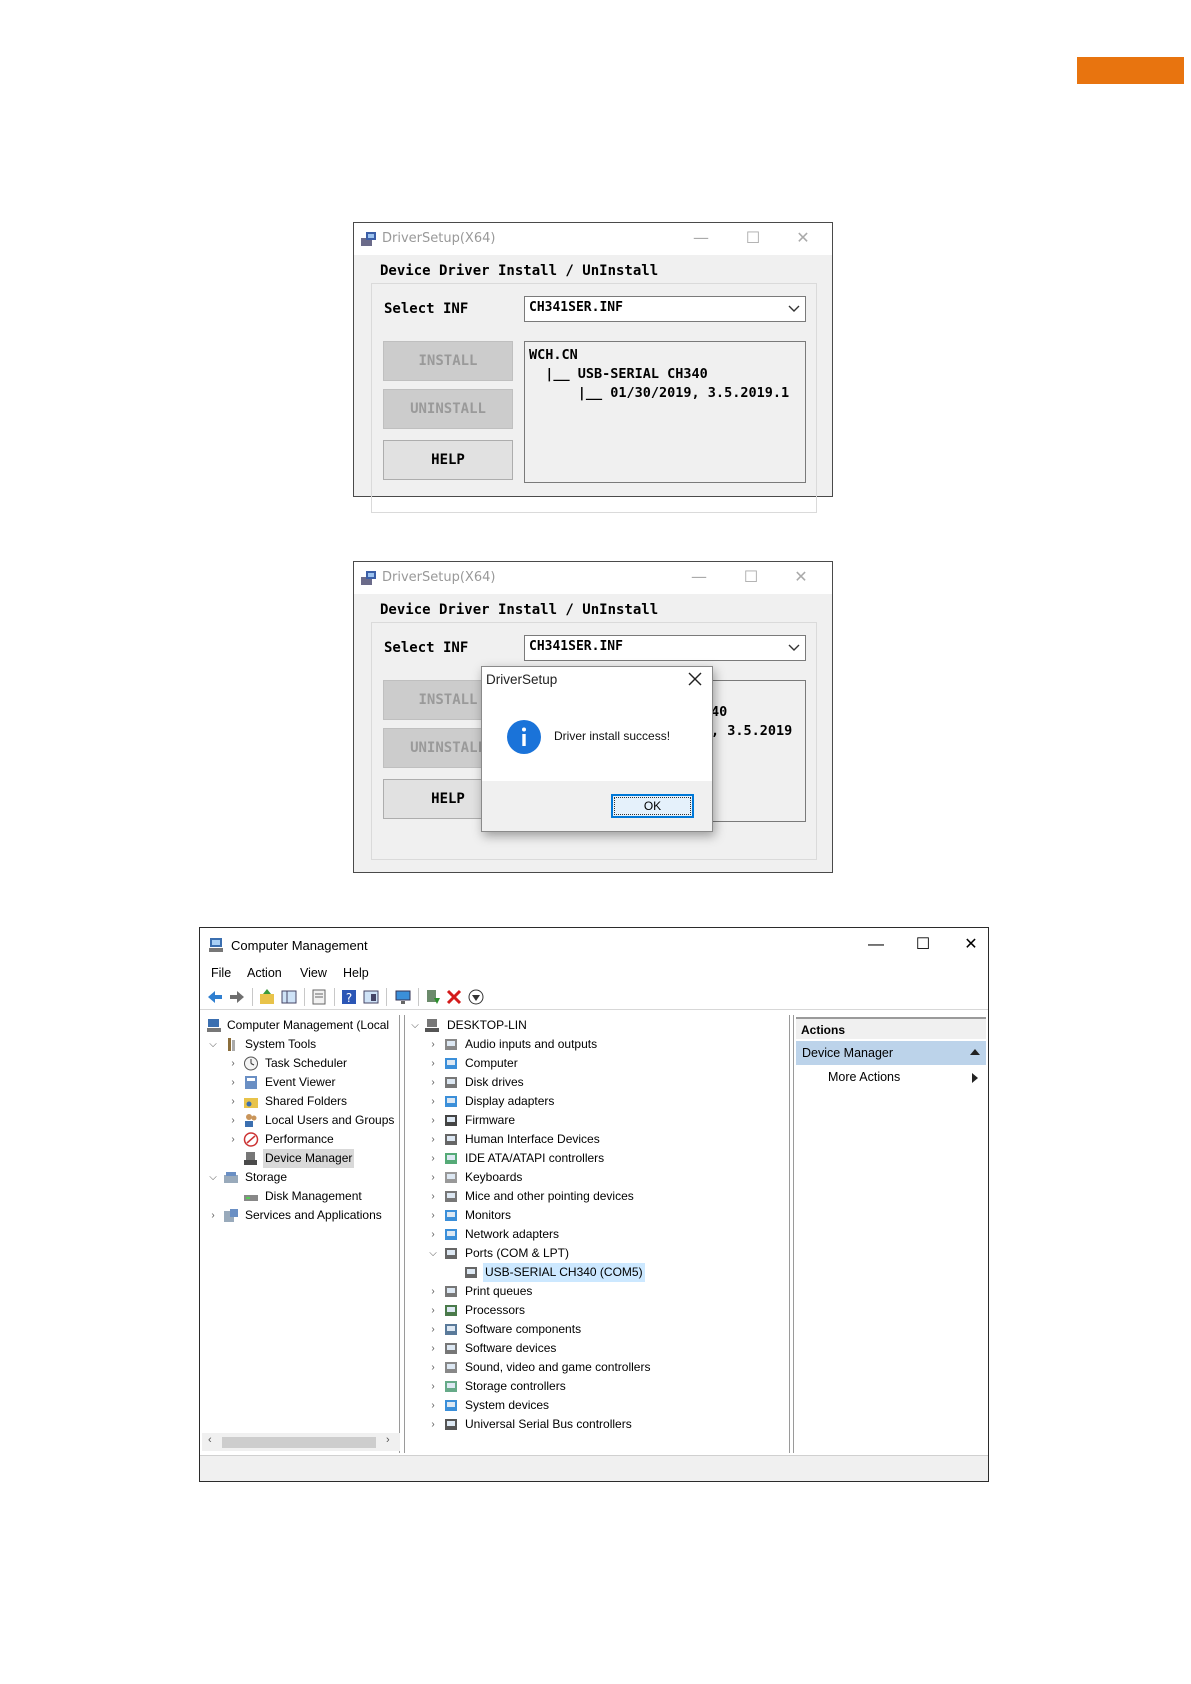  Describe the element at coordinates (451, 1044) in the screenshot. I see `audio-icon` at that location.